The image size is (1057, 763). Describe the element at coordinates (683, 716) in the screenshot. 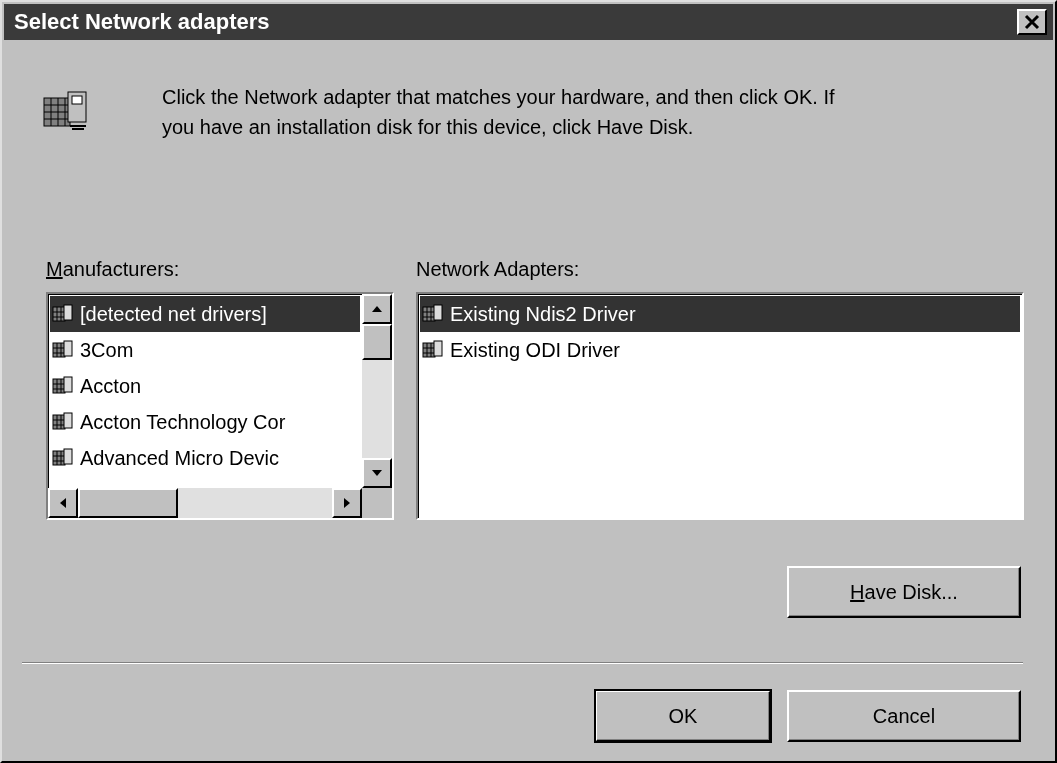

I see `ok-button: OK` at that location.